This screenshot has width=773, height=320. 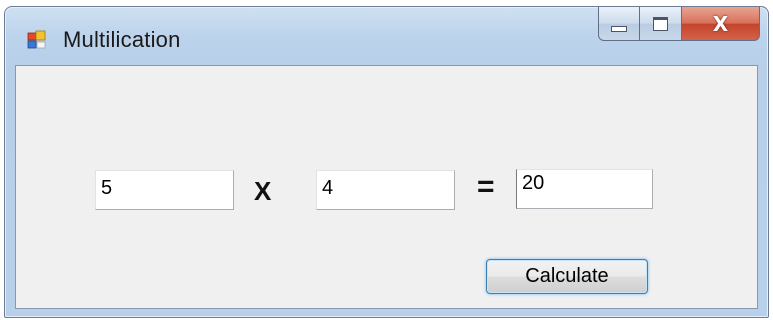 What do you see at coordinates (619, 24) in the screenshot?
I see `minimize-button` at bounding box center [619, 24].